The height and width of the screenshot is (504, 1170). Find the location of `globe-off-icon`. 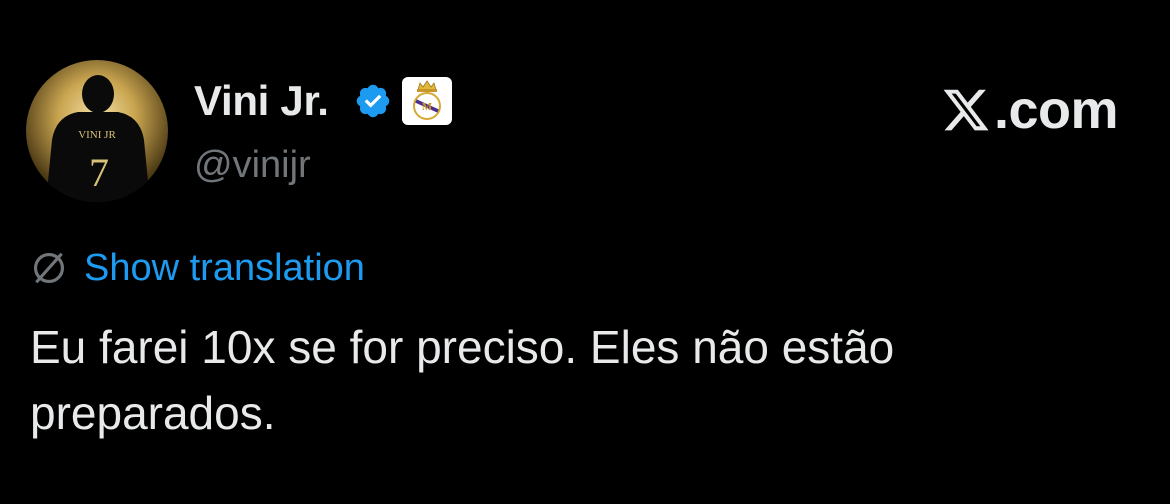

globe-off-icon is located at coordinates (49, 268).